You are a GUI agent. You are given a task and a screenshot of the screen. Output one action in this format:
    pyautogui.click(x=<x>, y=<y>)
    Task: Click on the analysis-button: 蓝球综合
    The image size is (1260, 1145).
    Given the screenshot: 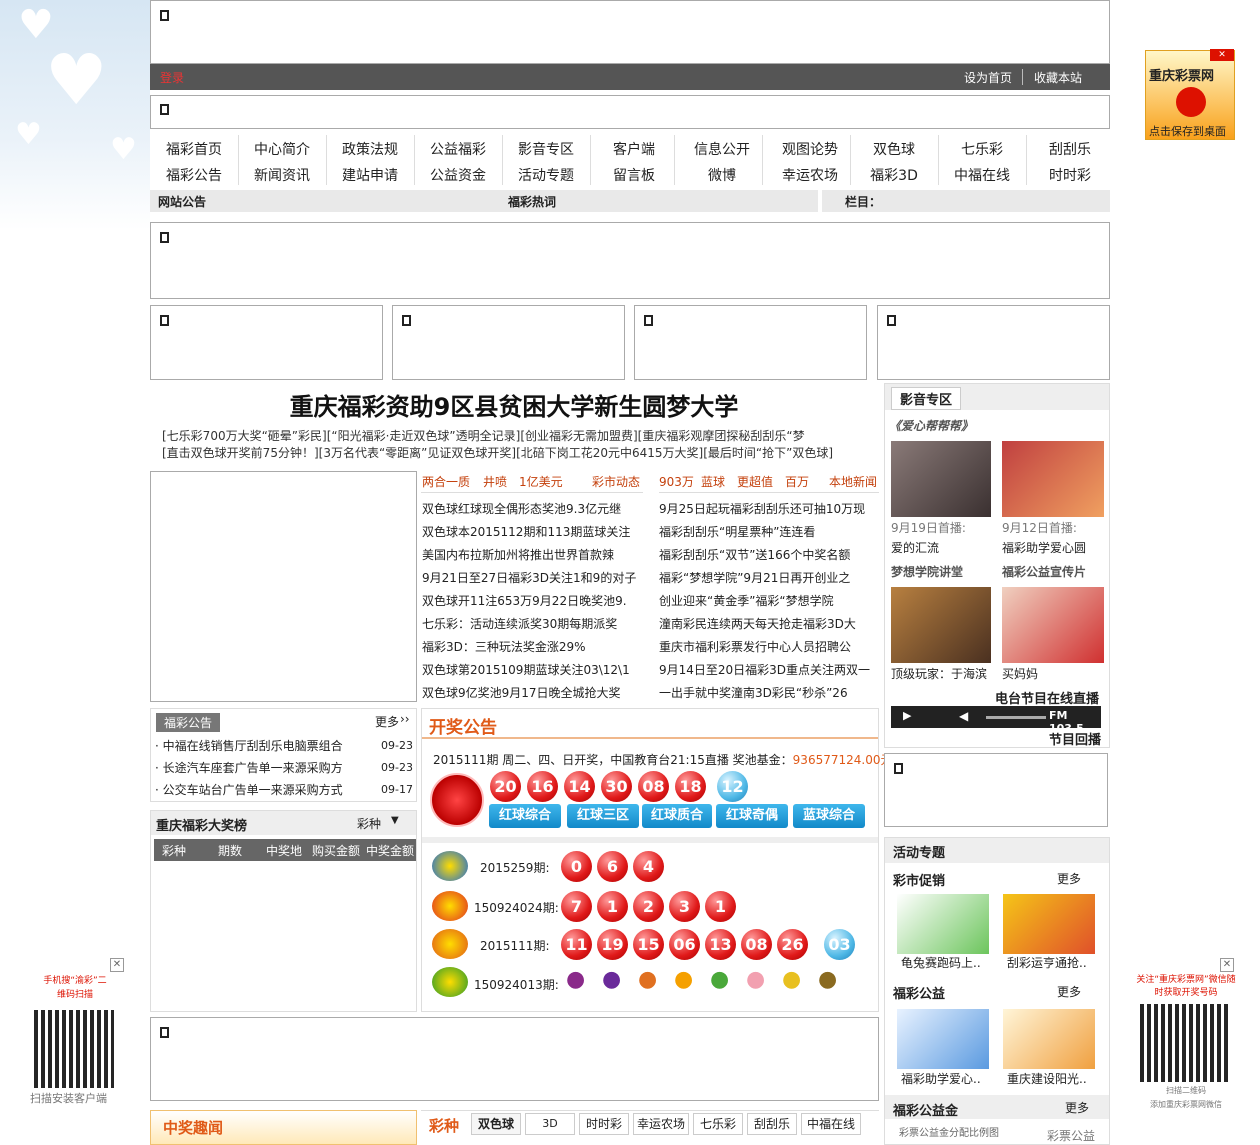 What is the action you would take?
    pyautogui.click(x=829, y=816)
    